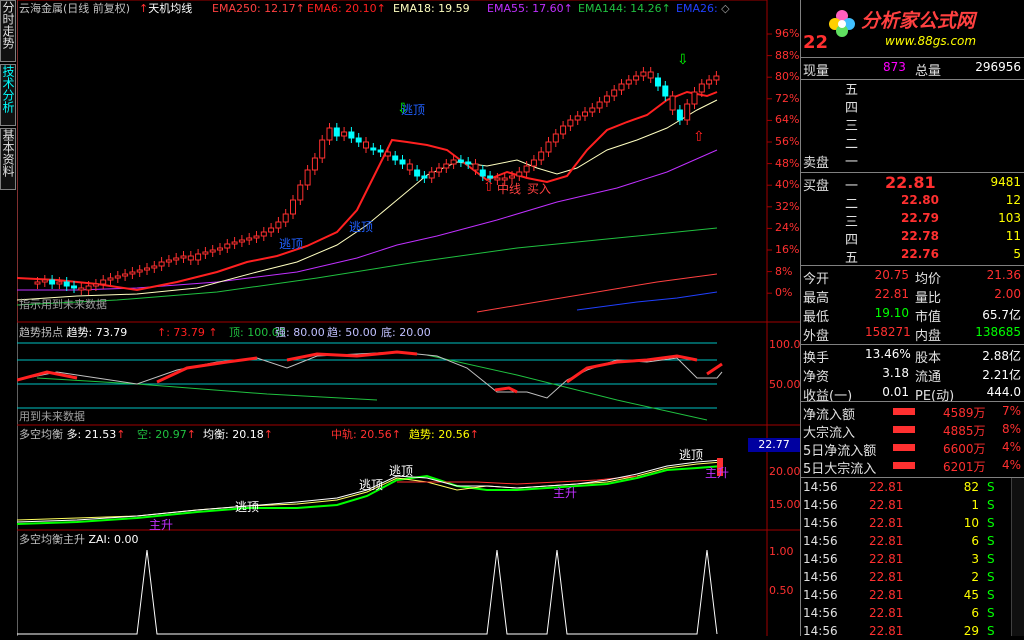  I want to click on tab-timeshare-label: 分时走势, so click(8, 25).